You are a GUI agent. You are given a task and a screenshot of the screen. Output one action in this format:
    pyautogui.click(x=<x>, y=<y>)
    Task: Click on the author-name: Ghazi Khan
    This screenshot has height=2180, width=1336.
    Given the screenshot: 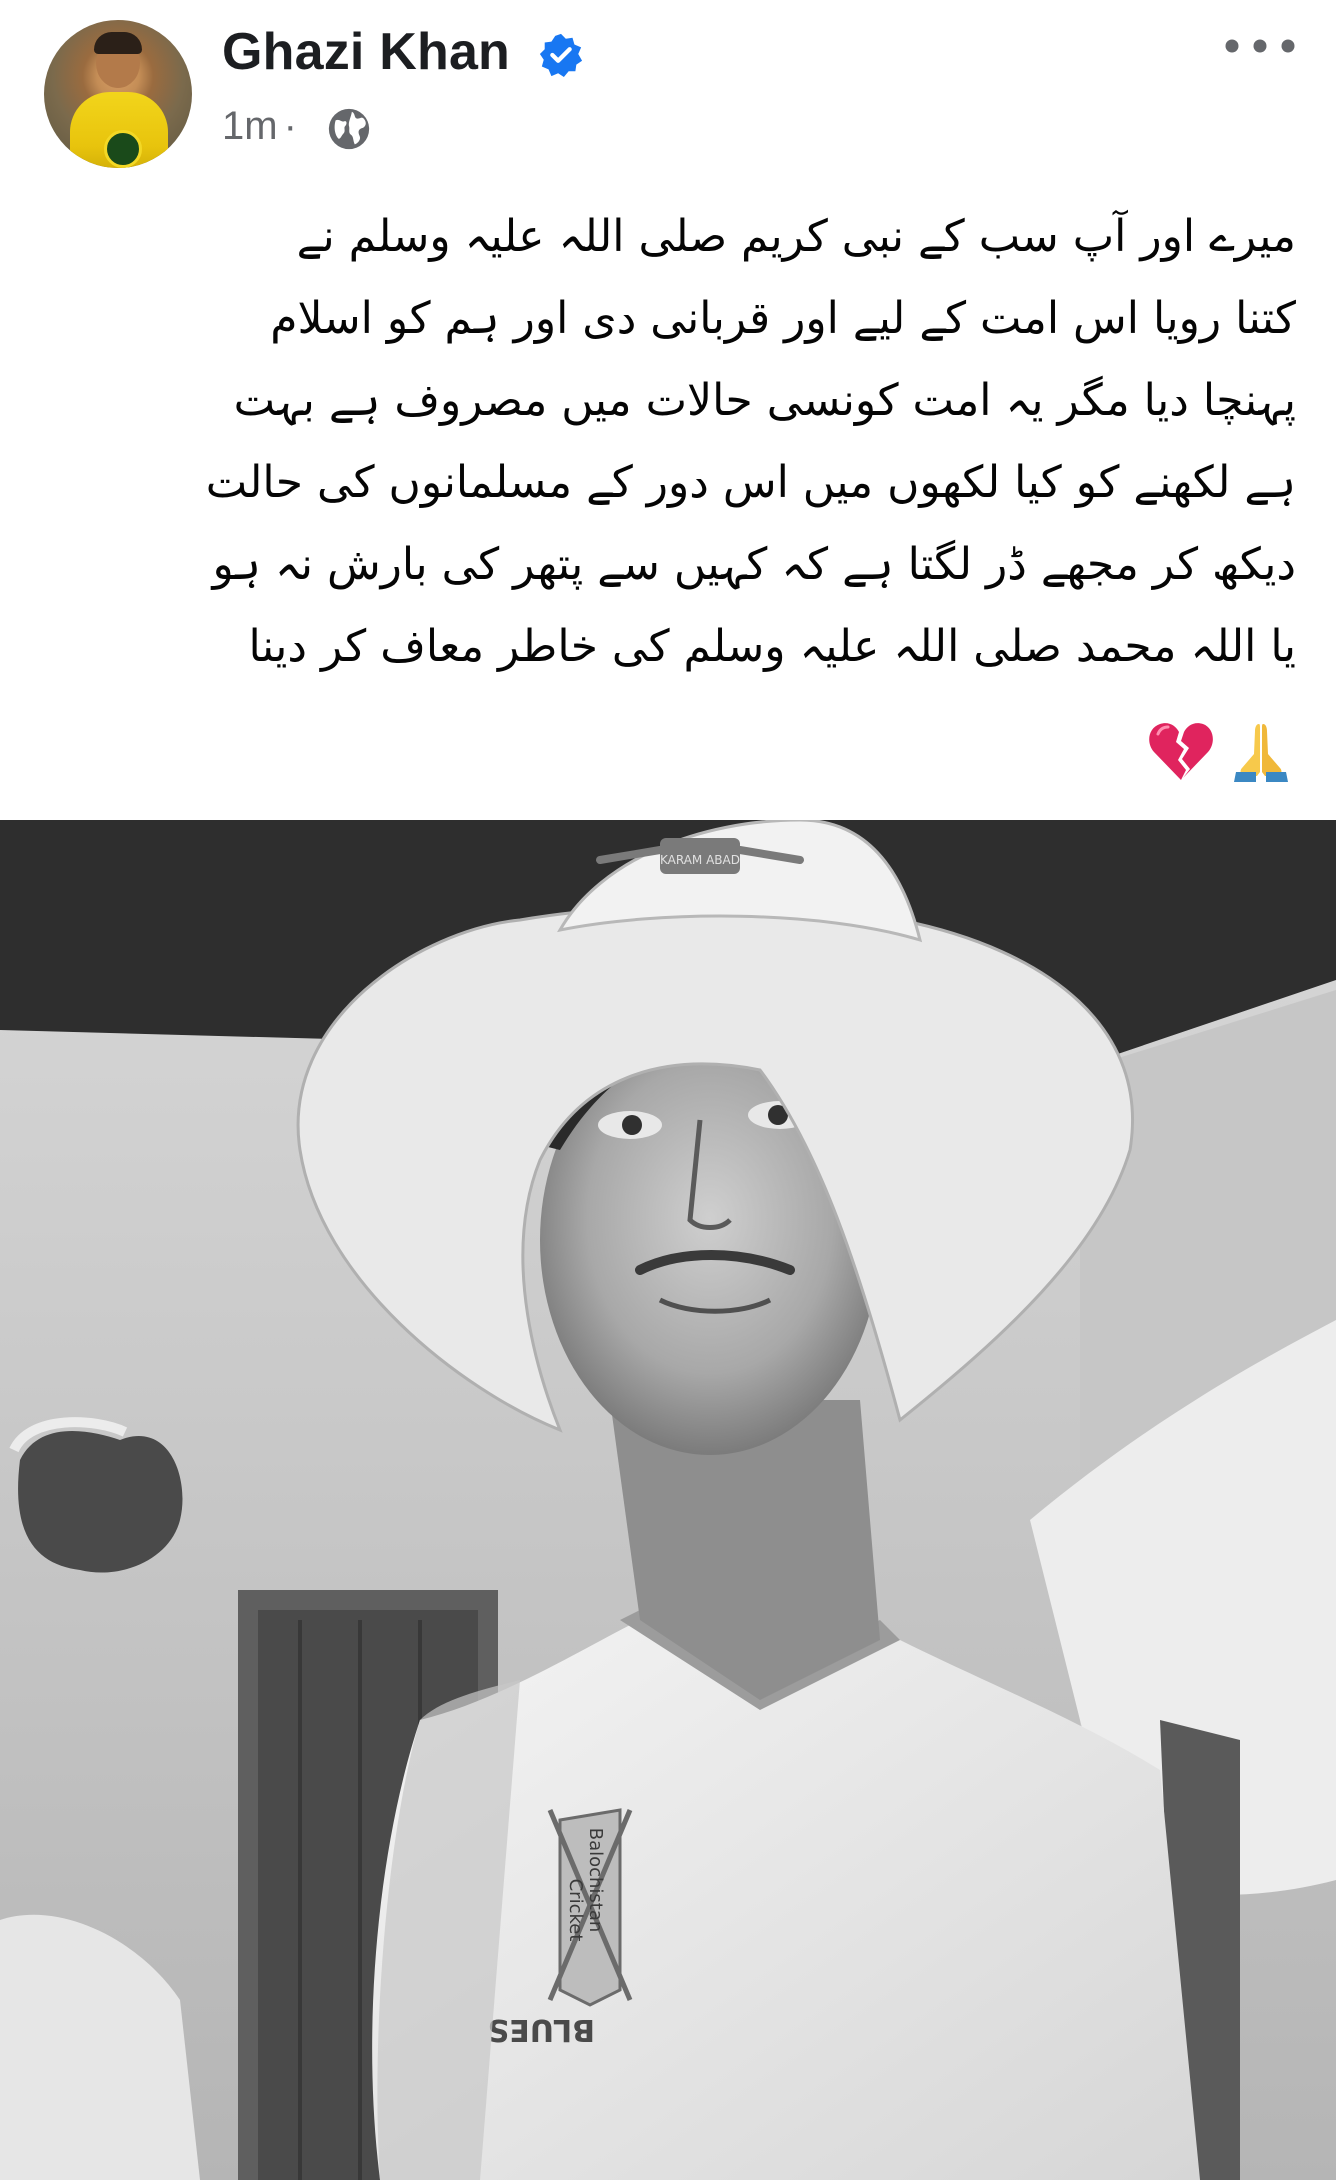 What is the action you would take?
    pyautogui.click(x=366, y=52)
    